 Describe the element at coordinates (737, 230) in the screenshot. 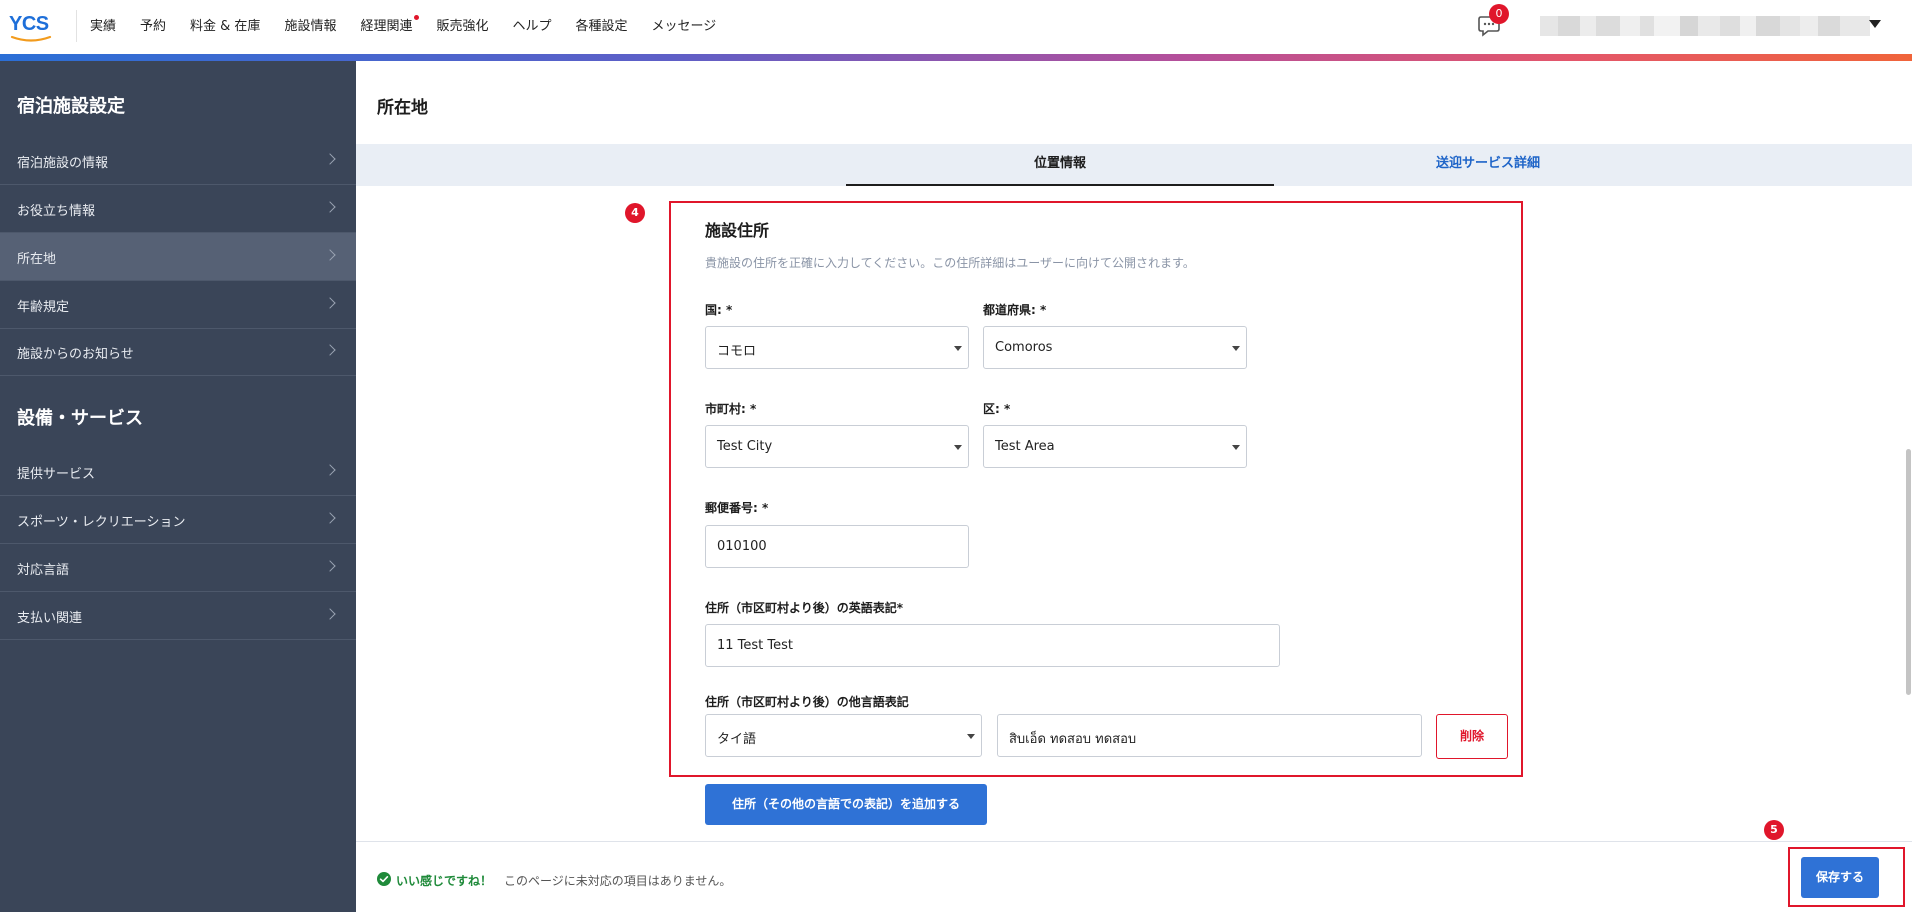

I see `section-title-property-address: 施設住所` at that location.